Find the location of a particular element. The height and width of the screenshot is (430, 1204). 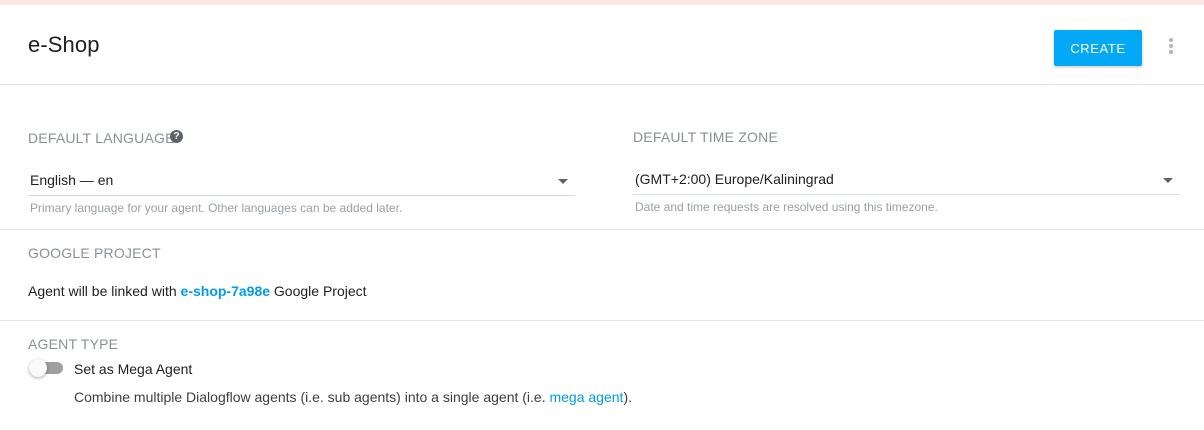

google-project-label: GOOGLE PROJECT is located at coordinates (94, 253).